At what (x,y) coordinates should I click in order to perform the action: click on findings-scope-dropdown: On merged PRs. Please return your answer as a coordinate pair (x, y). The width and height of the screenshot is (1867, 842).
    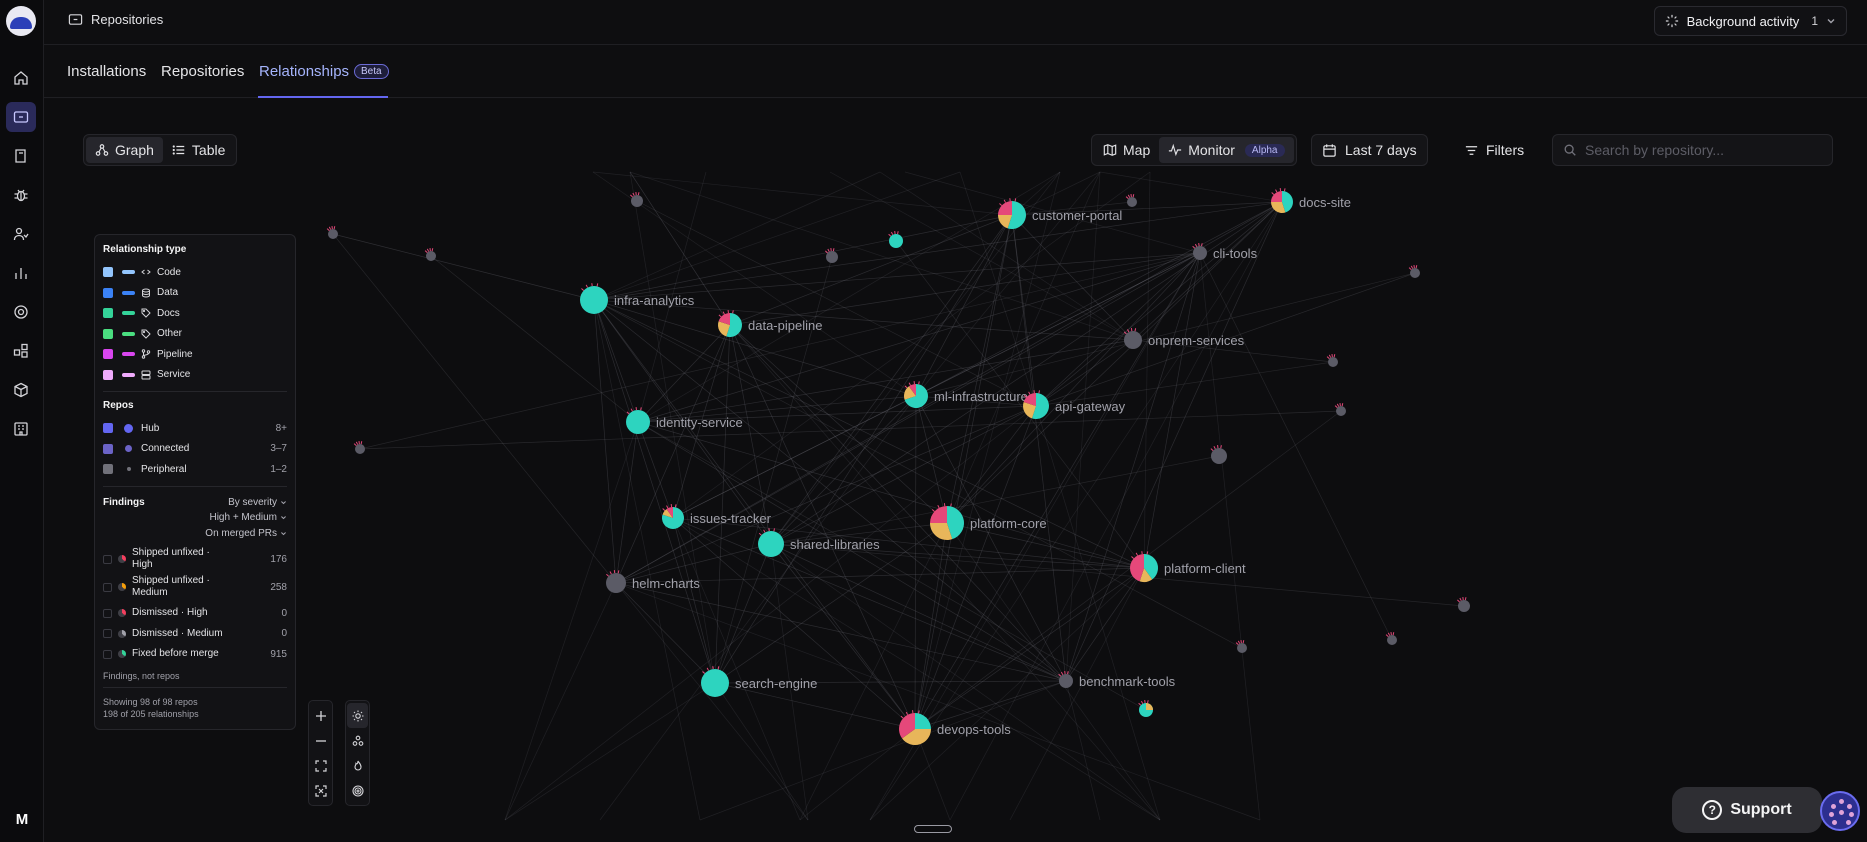
    Looking at the image, I should click on (195, 534).